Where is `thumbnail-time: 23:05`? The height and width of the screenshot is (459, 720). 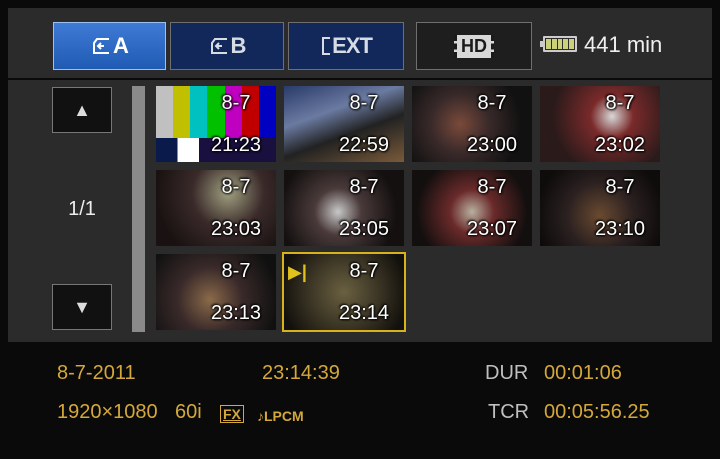
thumbnail-time: 23:05 is located at coordinates (364, 229).